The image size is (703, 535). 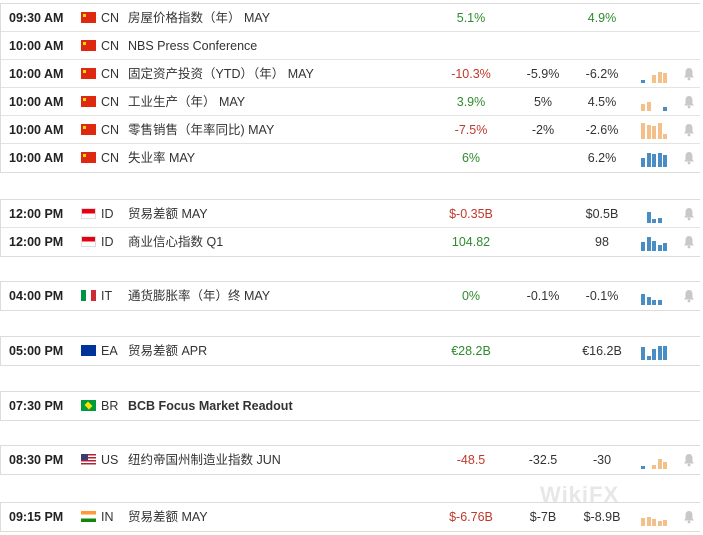 I want to click on event-row: 12:00 PM ID 贸易差额 MAY $-0.35B $0.5B, so click(x=350, y=214).